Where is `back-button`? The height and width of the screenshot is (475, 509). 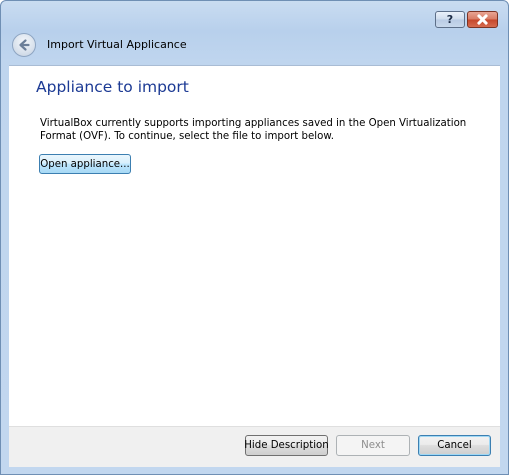 back-button is located at coordinates (24, 45).